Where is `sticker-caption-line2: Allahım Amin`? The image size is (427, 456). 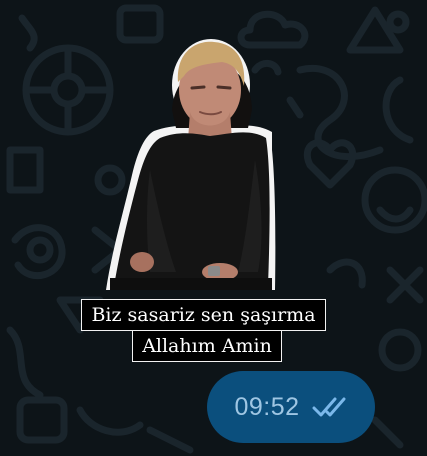 sticker-caption-line2: Allahım Amin is located at coordinates (207, 346).